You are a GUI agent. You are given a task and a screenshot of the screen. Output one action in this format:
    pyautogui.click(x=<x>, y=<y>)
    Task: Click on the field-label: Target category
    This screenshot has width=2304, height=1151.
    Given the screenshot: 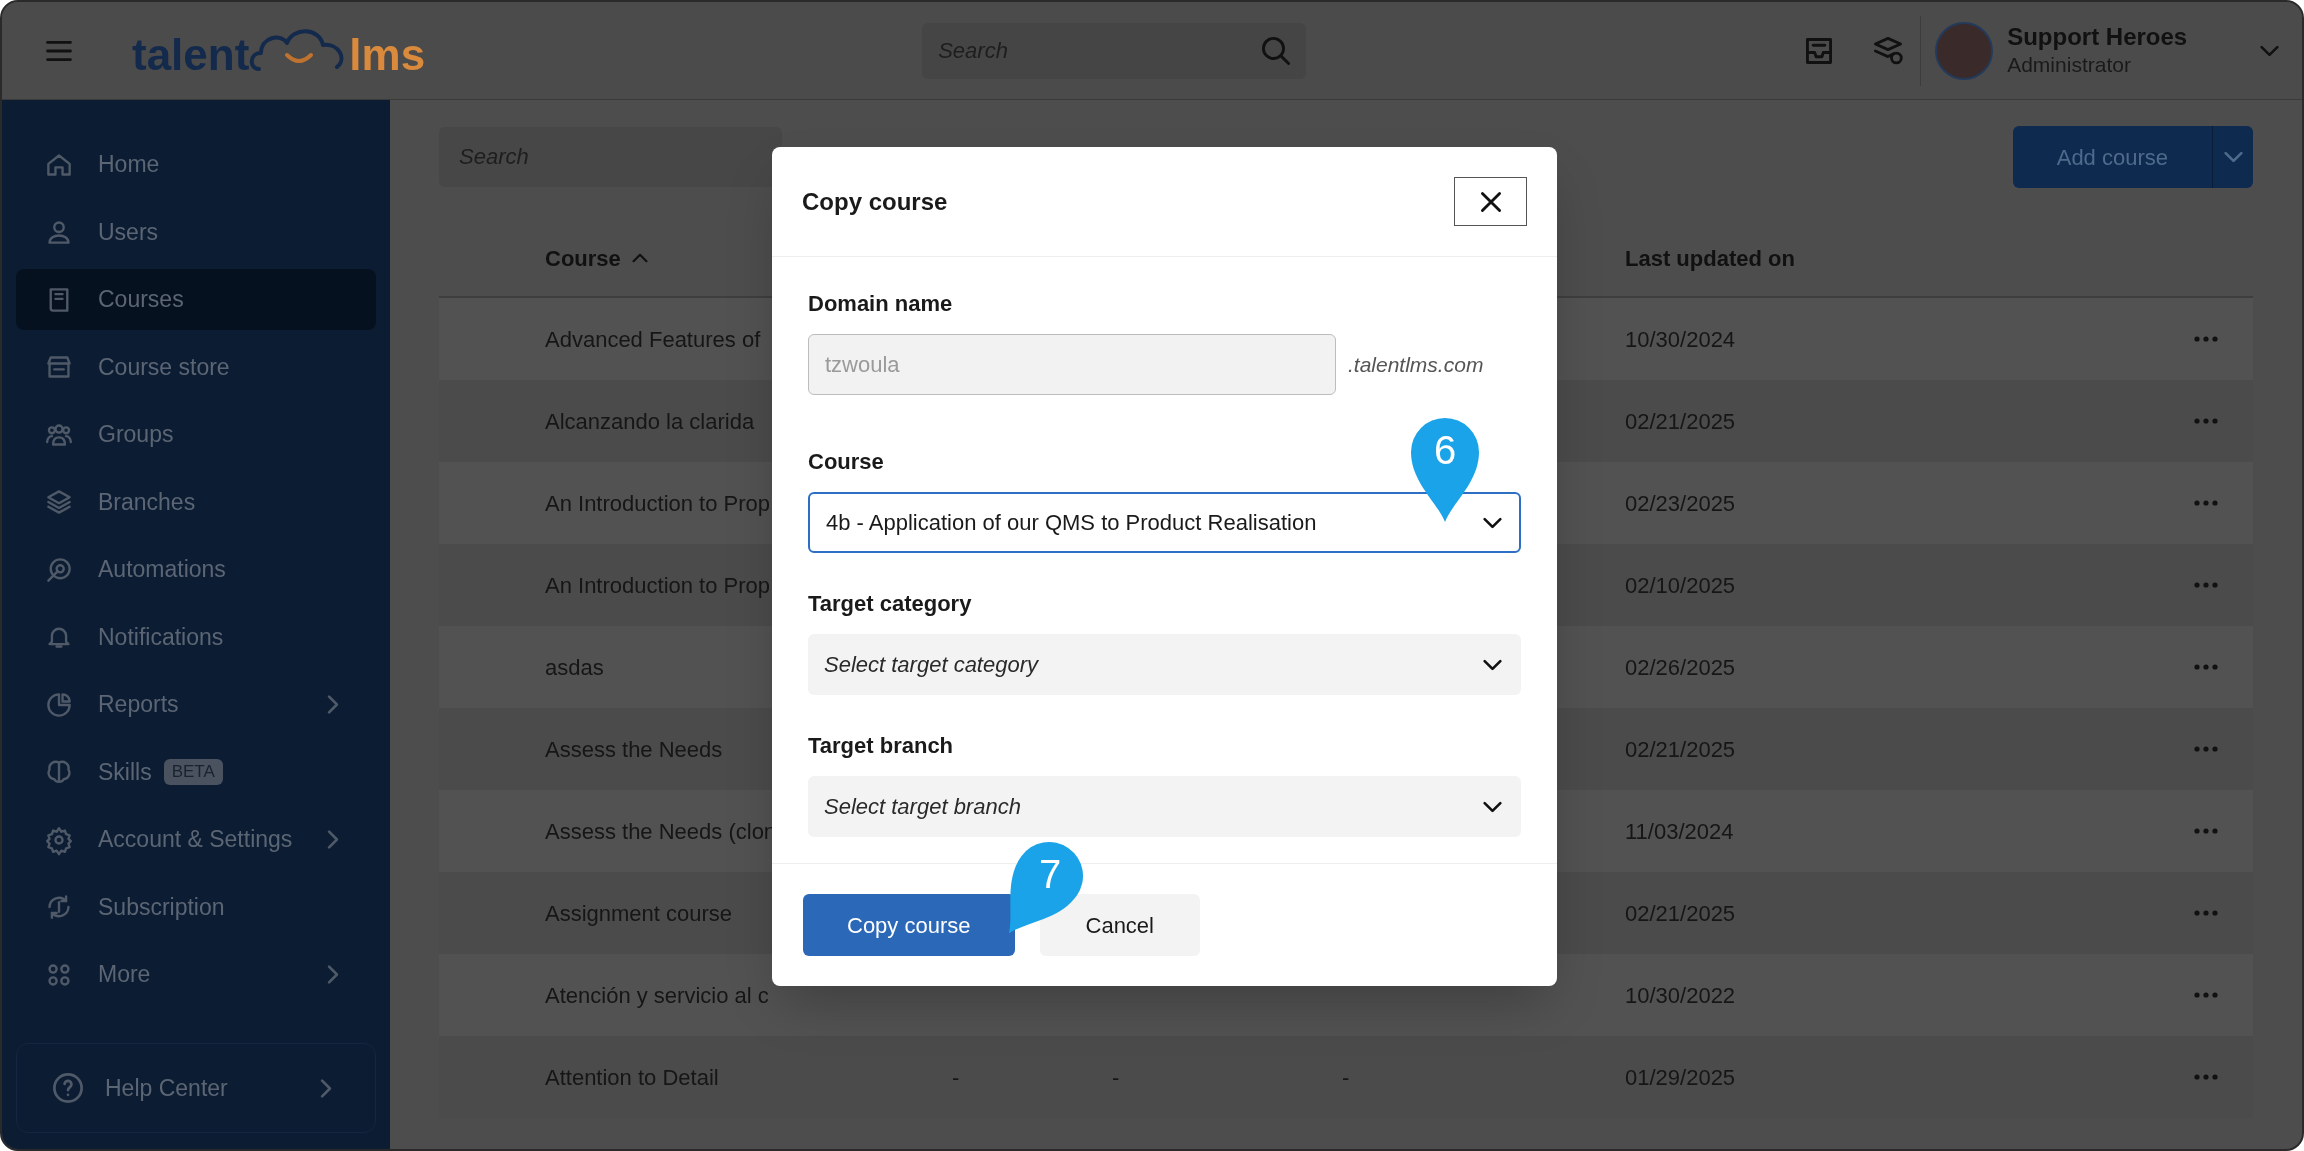 What is the action you would take?
    pyautogui.click(x=890, y=604)
    